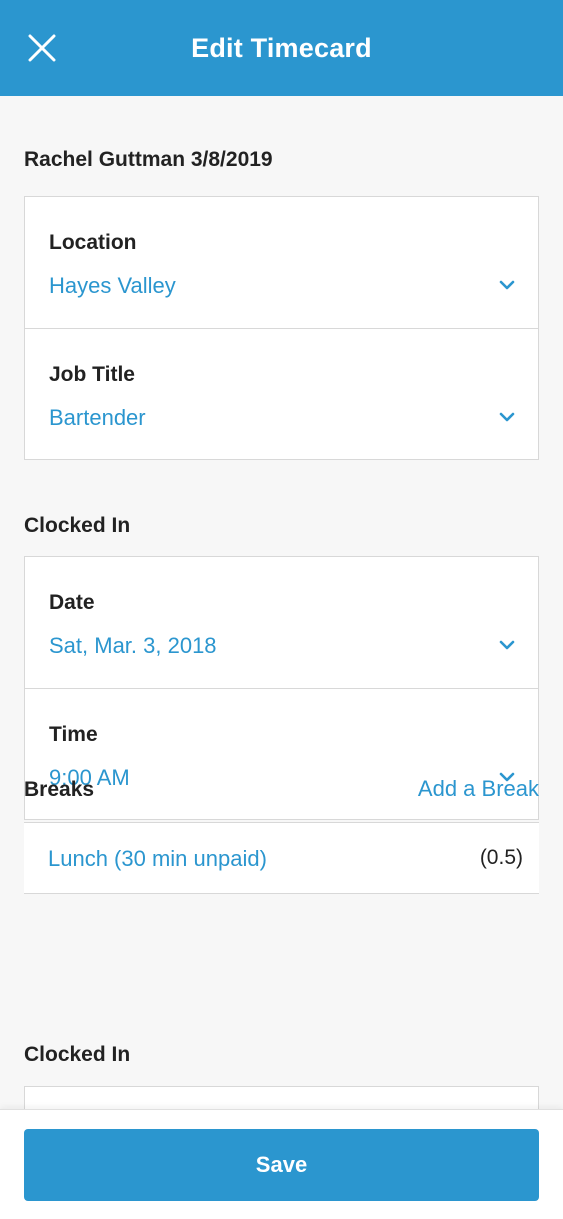 This screenshot has width=563, height=1219. Describe the element at coordinates (157, 858) in the screenshot. I see `break-name: Lunch (30 min unpaid)` at that location.